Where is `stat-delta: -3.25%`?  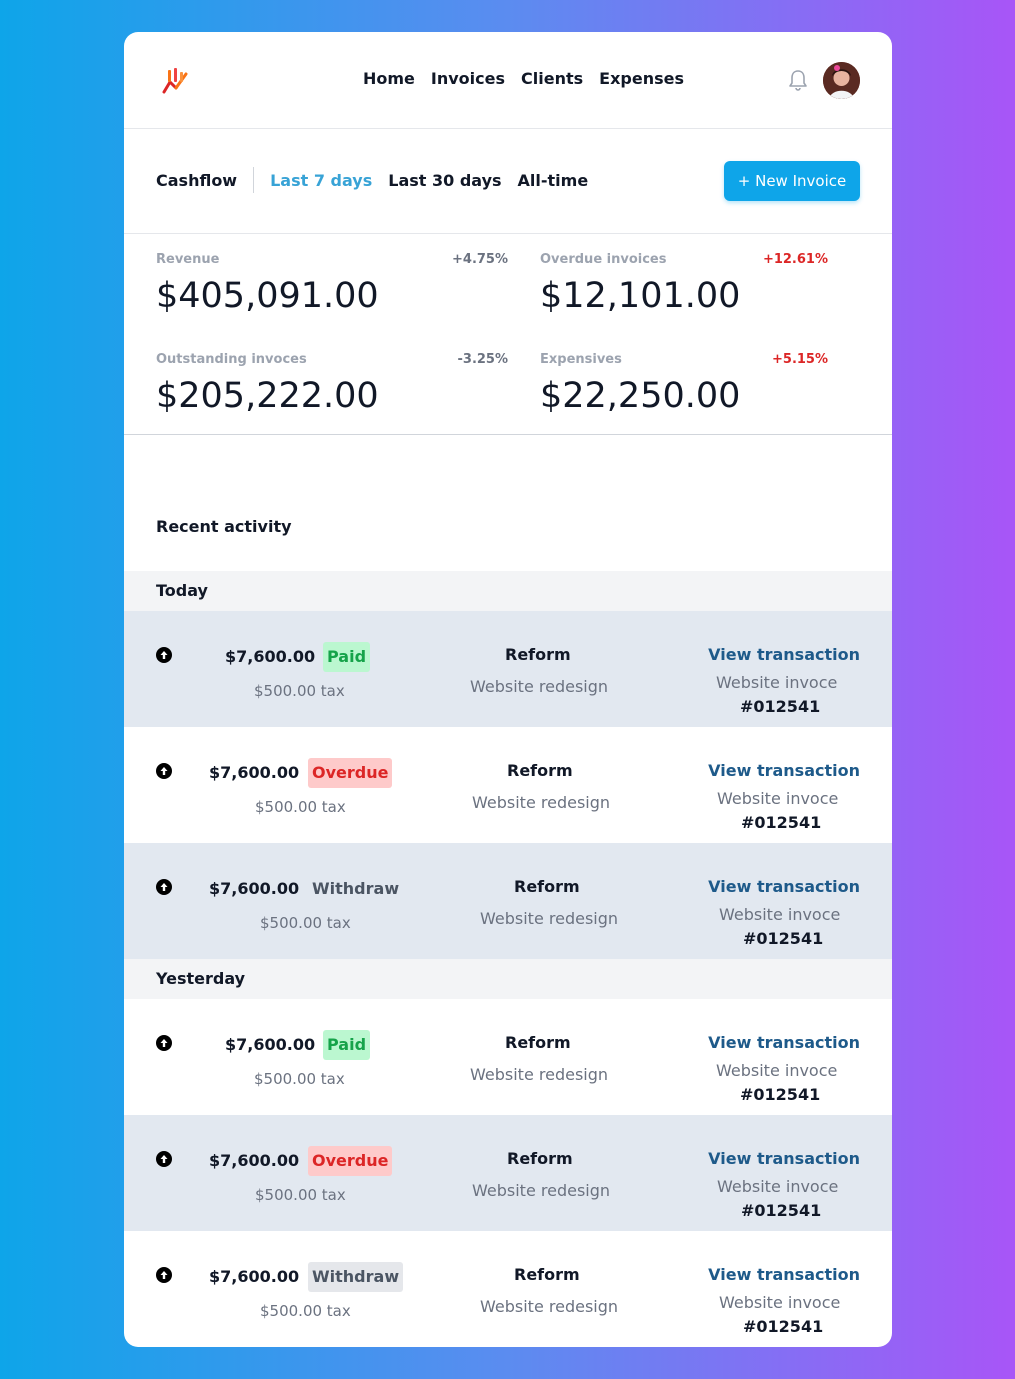
stat-delta: -3.25% is located at coordinates (483, 359).